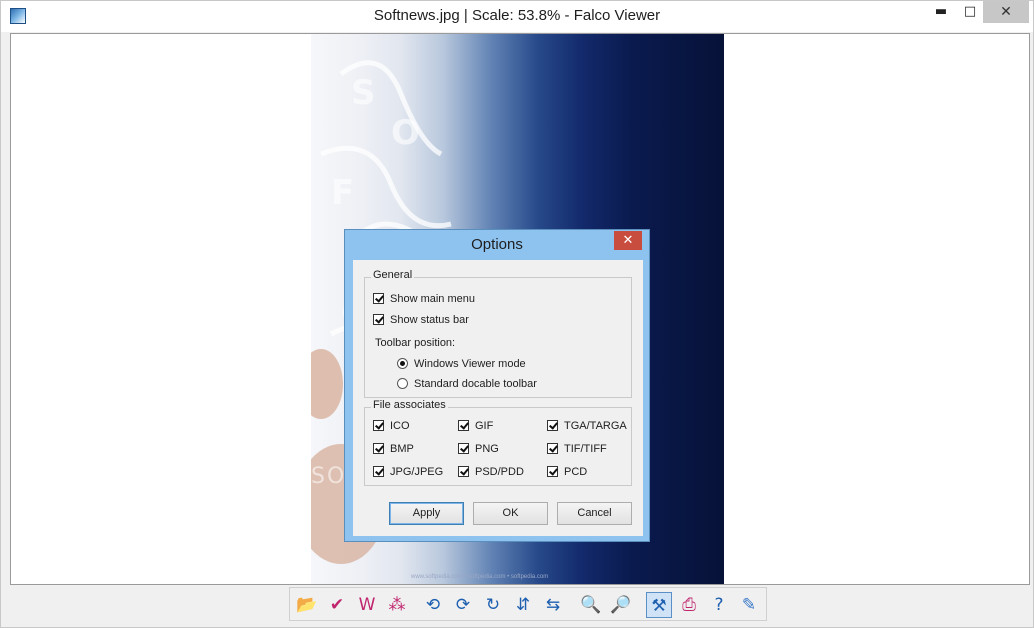 This screenshot has height=628, width=1034. Describe the element at coordinates (510, 513) in the screenshot. I see `ok-button: OK` at that location.